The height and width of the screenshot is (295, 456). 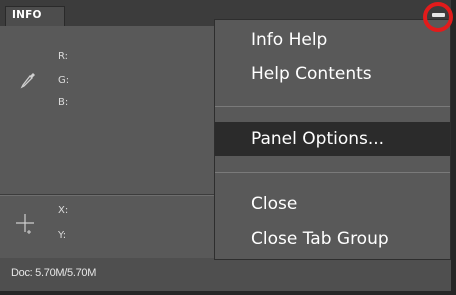 What do you see at coordinates (63, 210) in the screenshot?
I see `x-label: X:` at bounding box center [63, 210].